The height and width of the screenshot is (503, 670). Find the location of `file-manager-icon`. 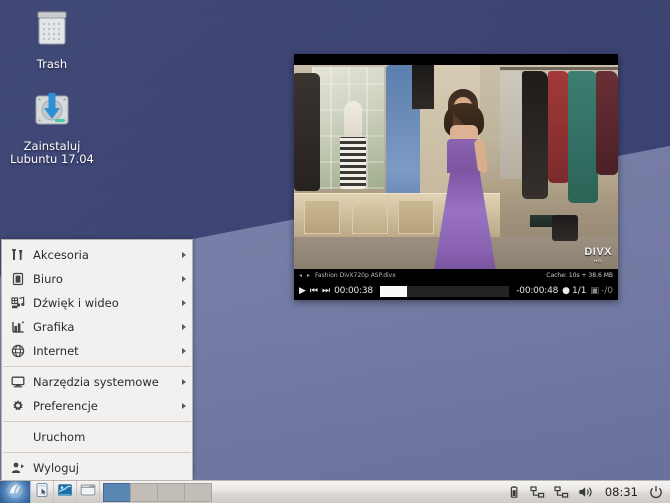

file-manager-icon is located at coordinates (42, 492).